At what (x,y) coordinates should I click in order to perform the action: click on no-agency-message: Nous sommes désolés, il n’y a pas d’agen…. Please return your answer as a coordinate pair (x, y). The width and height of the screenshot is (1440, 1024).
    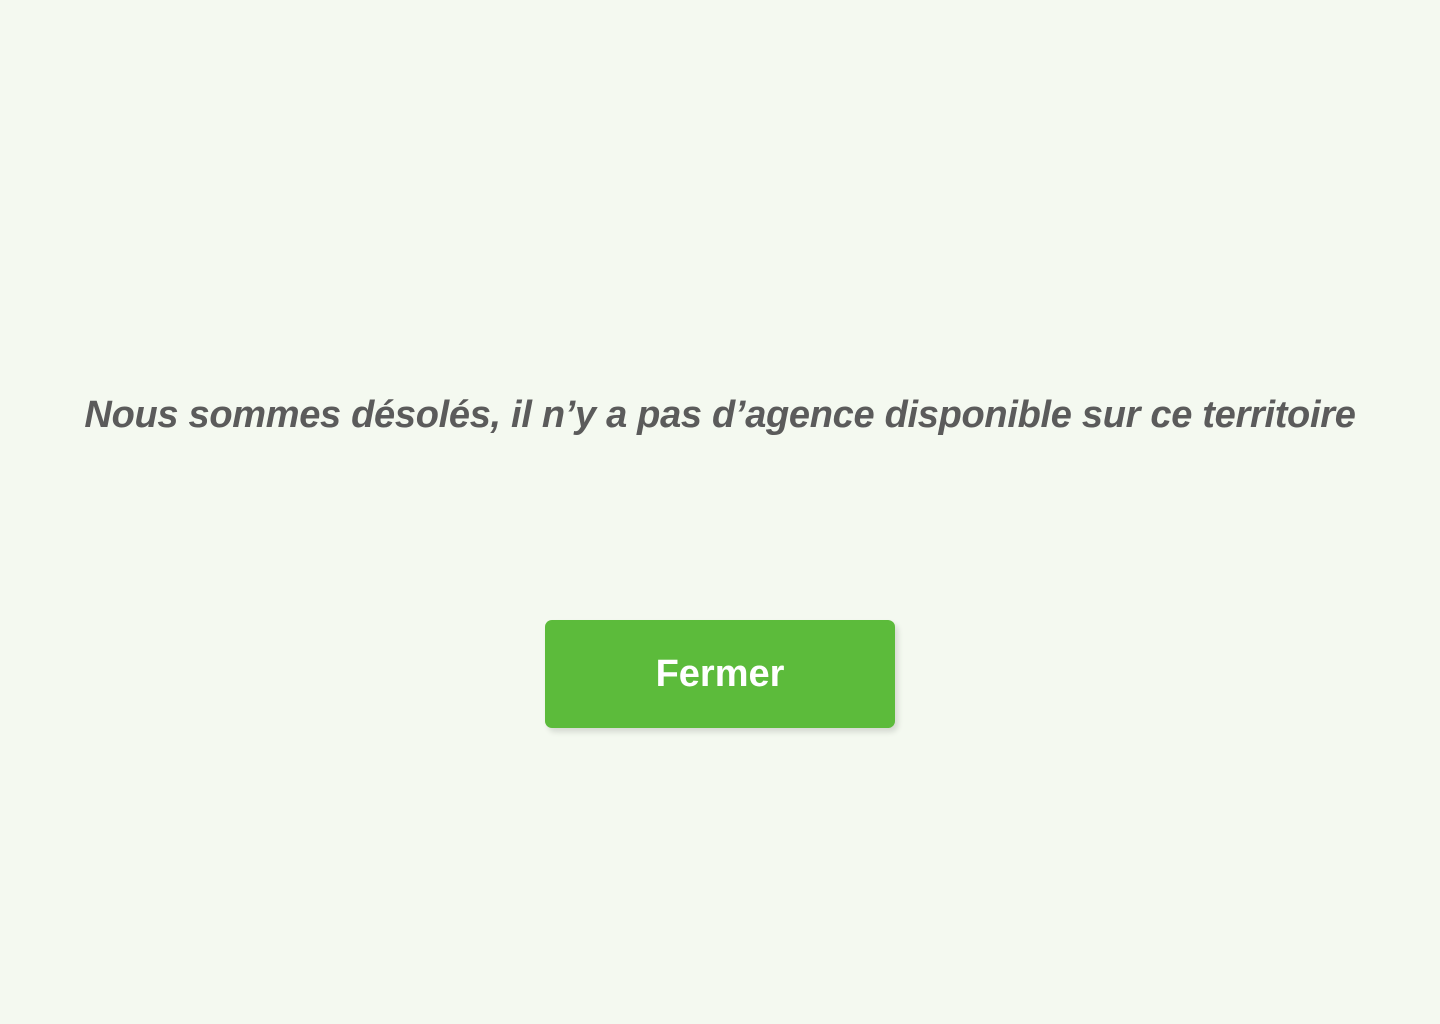
    Looking at the image, I should click on (720, 415).